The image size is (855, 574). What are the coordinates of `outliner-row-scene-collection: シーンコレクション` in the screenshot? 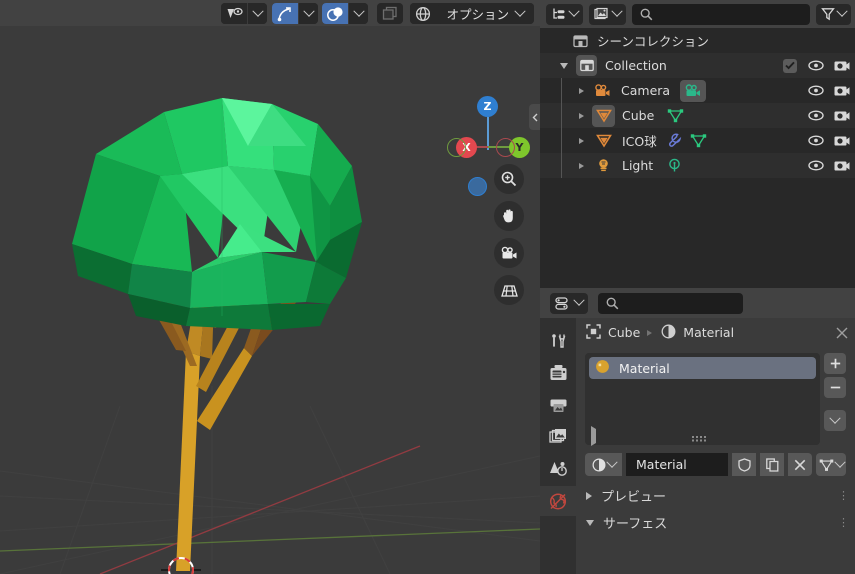 It's located at (697, 40).